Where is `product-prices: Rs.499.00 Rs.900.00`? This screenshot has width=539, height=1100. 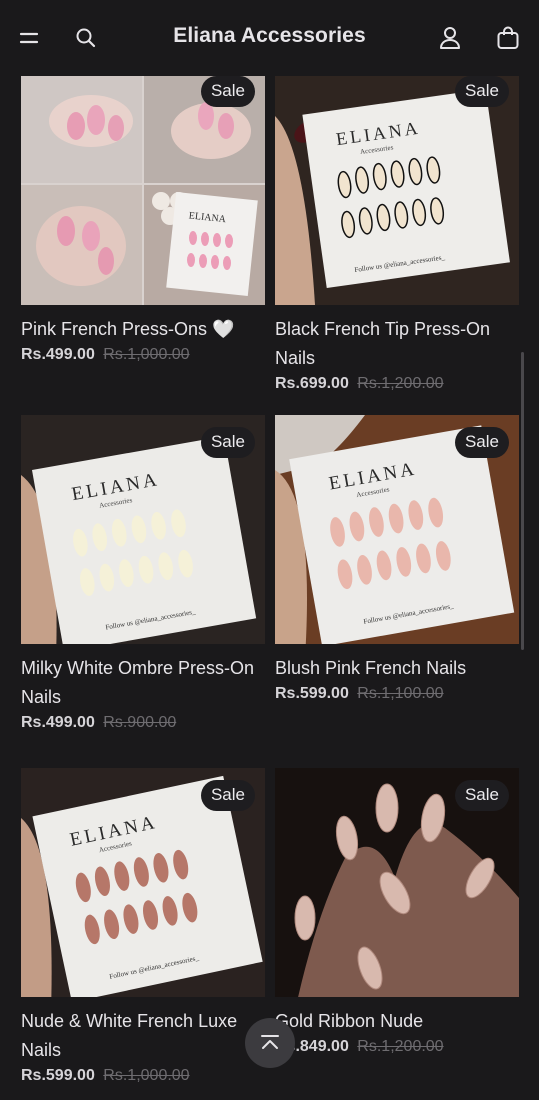 product-prices: Rs.499.00 Rs.900.00 is located at coordinates (143, 723).